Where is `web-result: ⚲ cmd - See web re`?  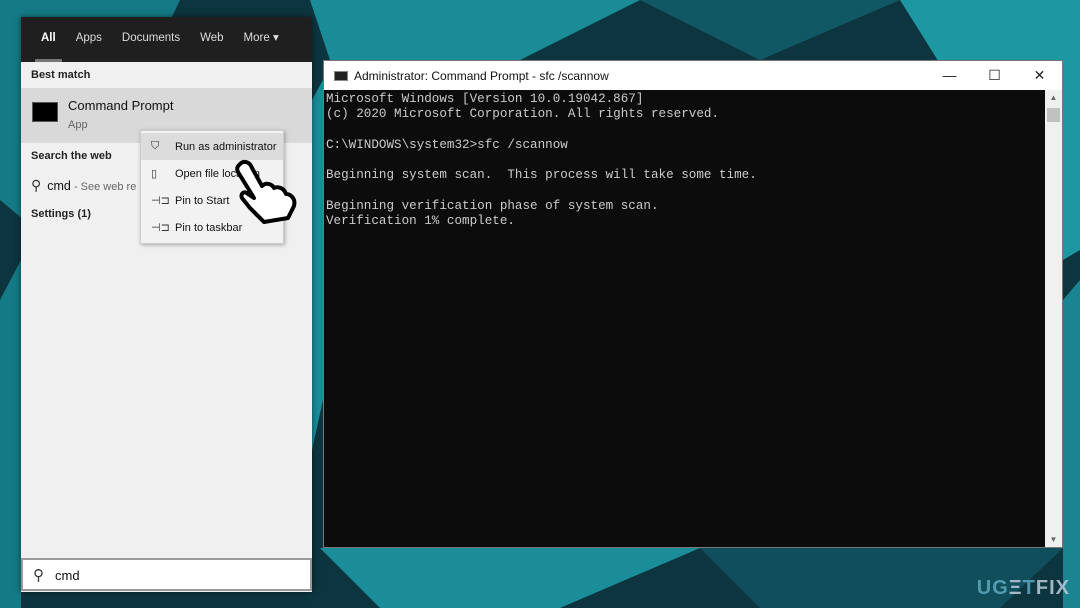 web-result: ⚲ cmd - See web re is located at coordinates (83, 185).